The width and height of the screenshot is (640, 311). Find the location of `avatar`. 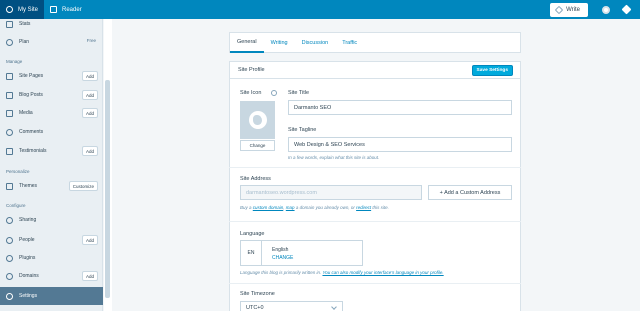

avatar is located at coordinates (606, 9).